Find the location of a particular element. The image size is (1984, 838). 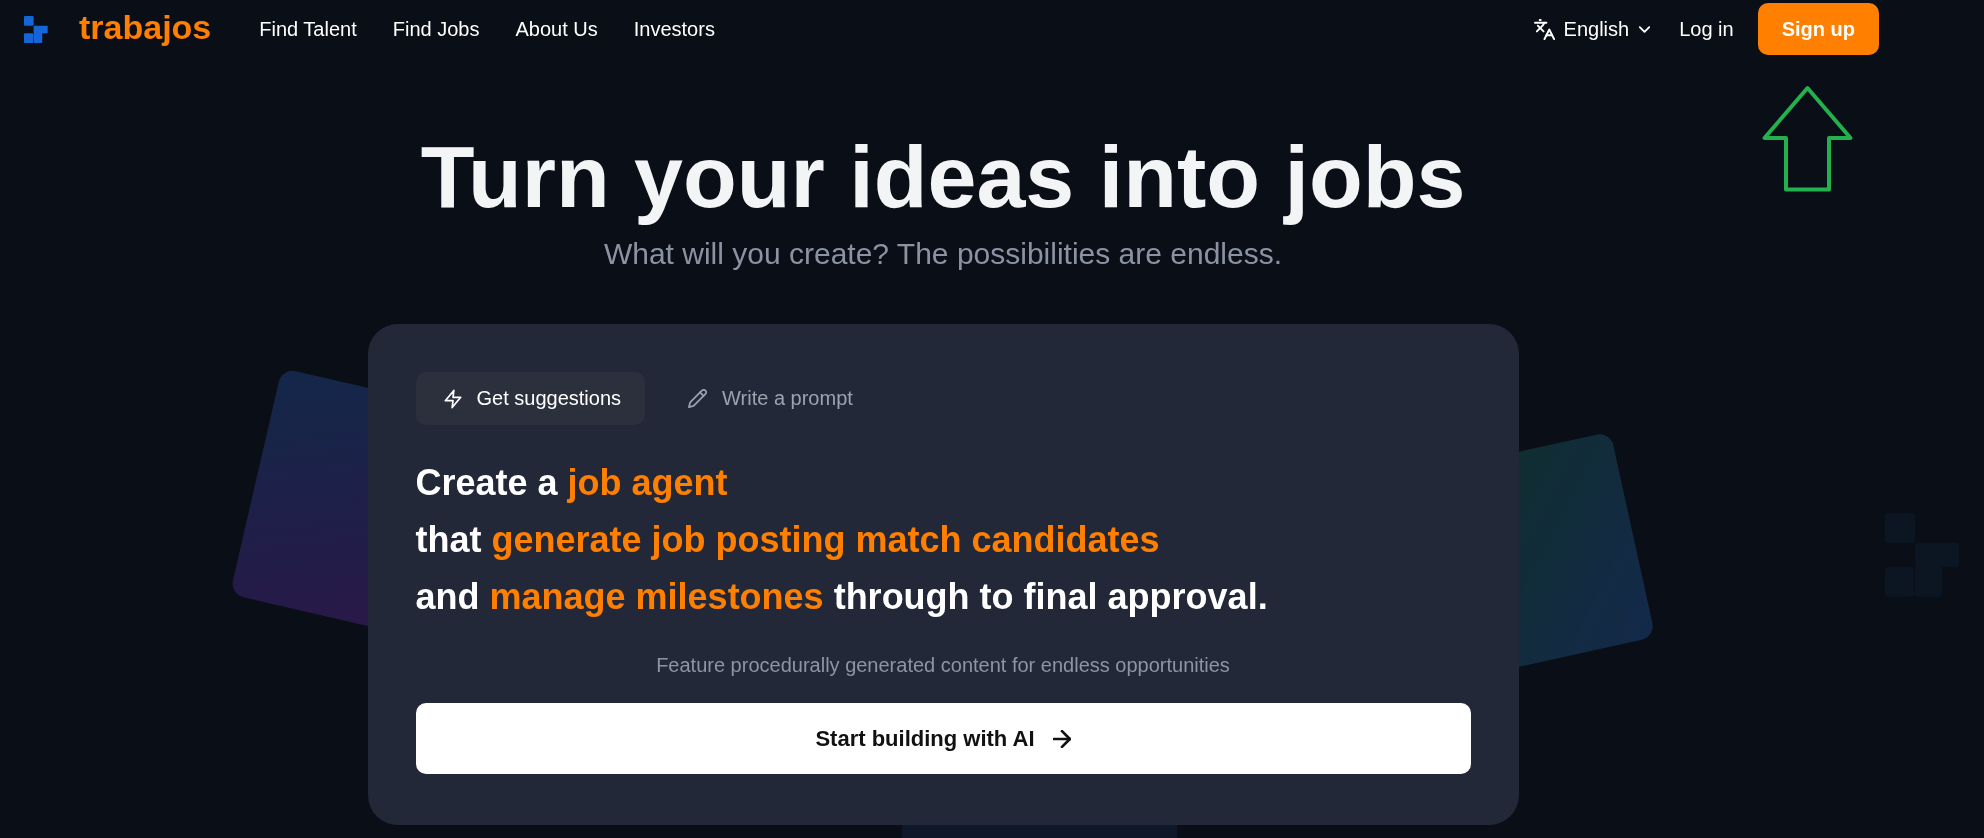

arrow-right-icon is located at coordinates (1061, 738).